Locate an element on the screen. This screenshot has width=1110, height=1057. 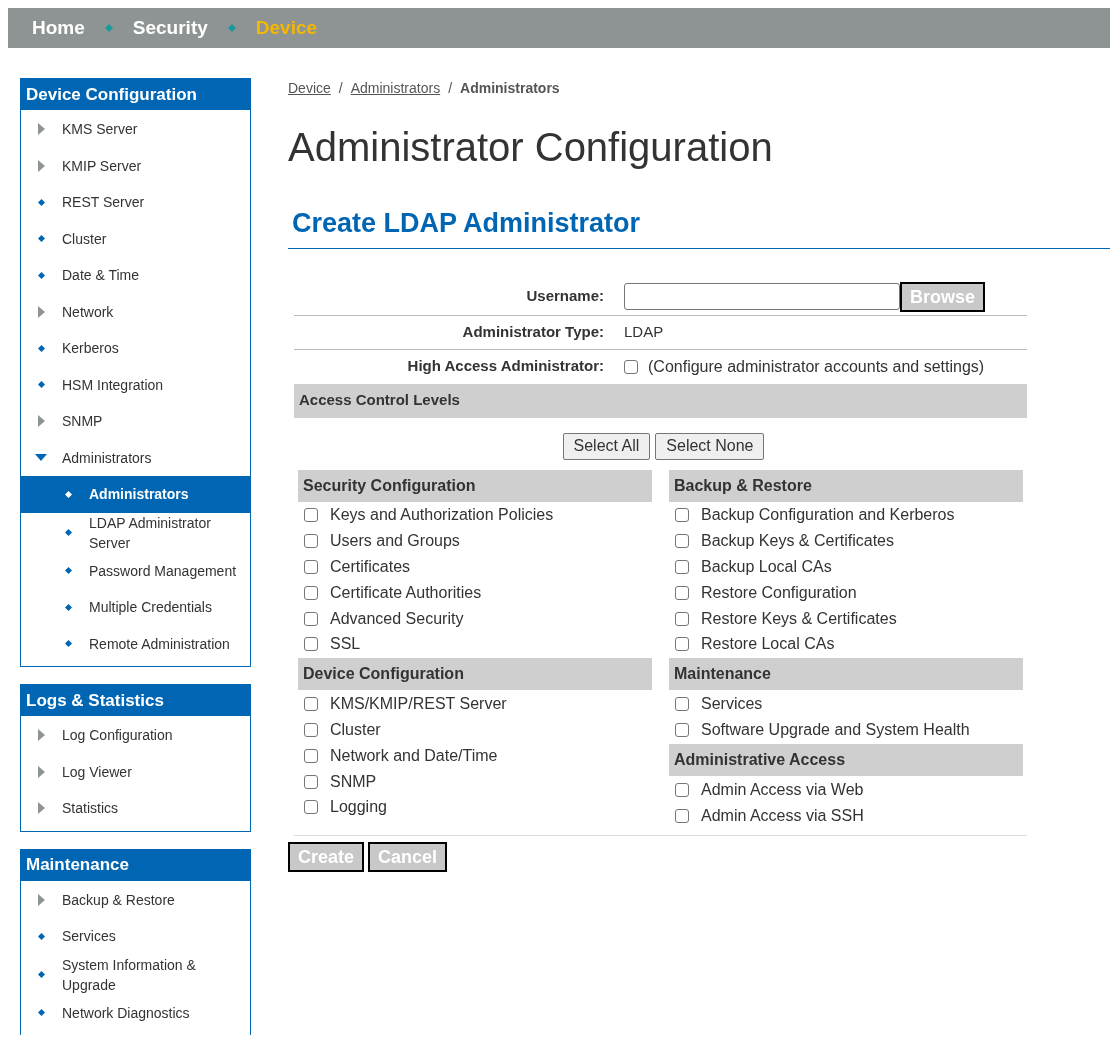
option-label: Services is located at coordinates (732, 704).